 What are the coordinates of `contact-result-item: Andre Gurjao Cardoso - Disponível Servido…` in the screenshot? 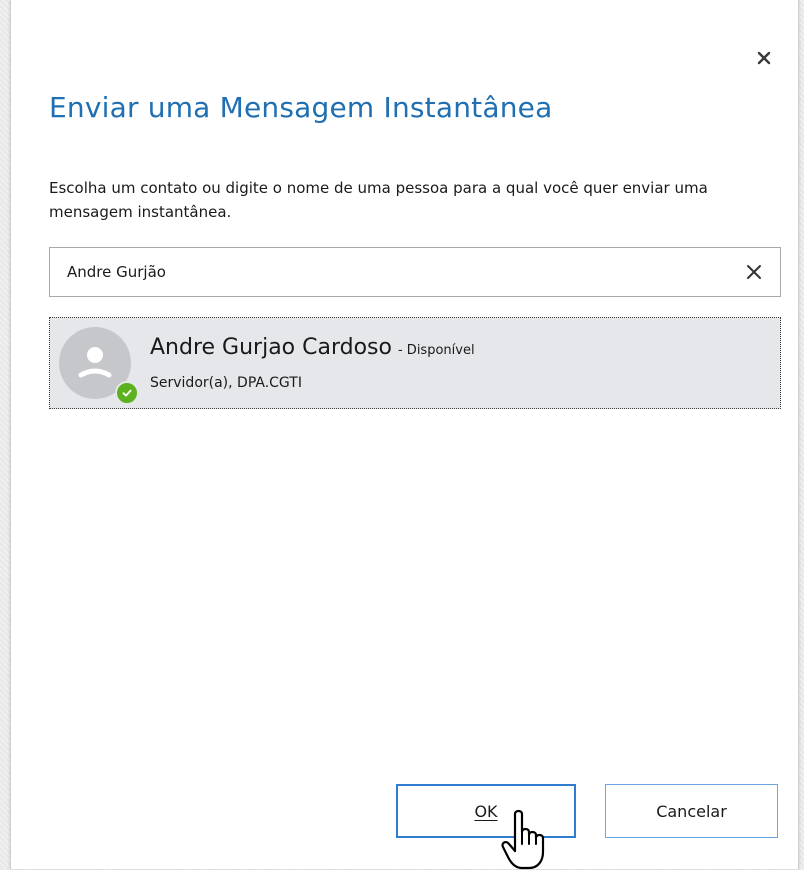 It's located at (415, 363).